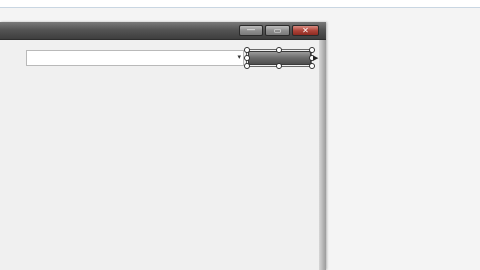  I want to click on top-strip, so click(240, 4).